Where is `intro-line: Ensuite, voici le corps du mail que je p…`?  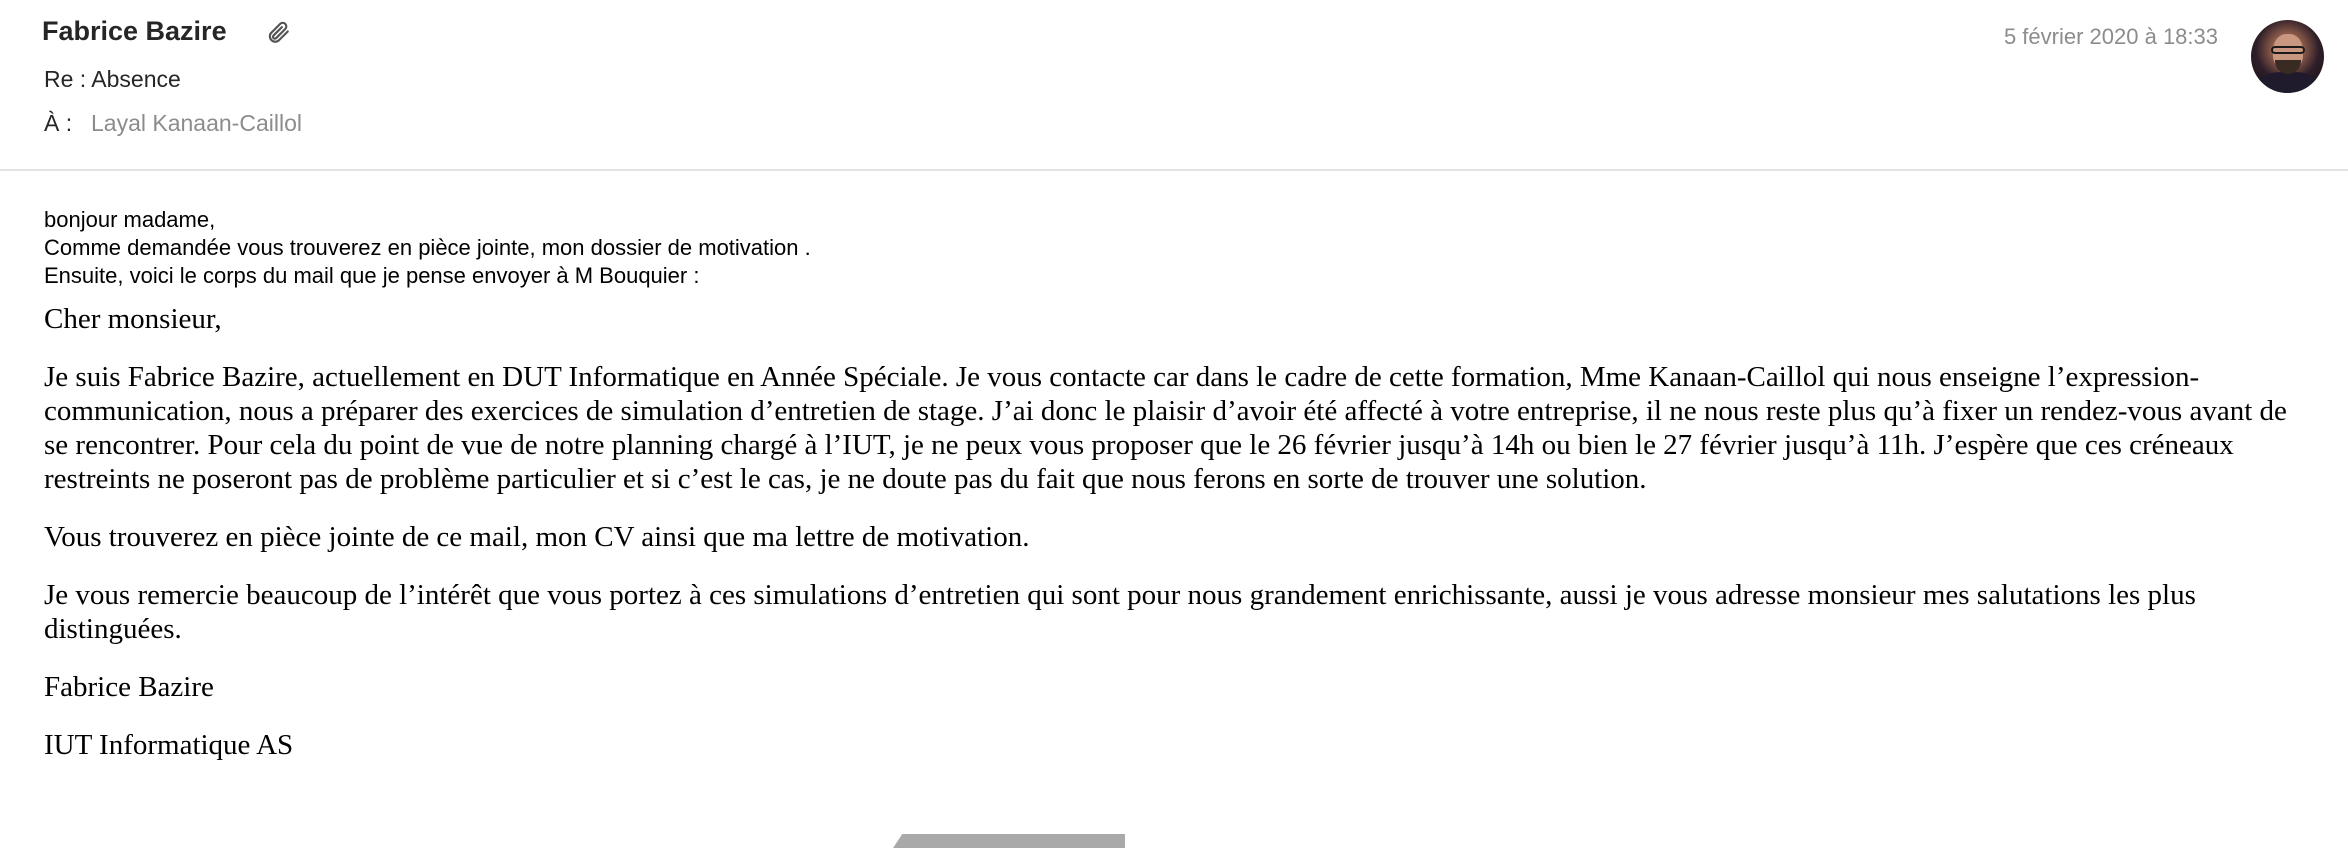
intro-line: Ensuite, voici le corps du mail que je p… is located at coordinates (372, 275).